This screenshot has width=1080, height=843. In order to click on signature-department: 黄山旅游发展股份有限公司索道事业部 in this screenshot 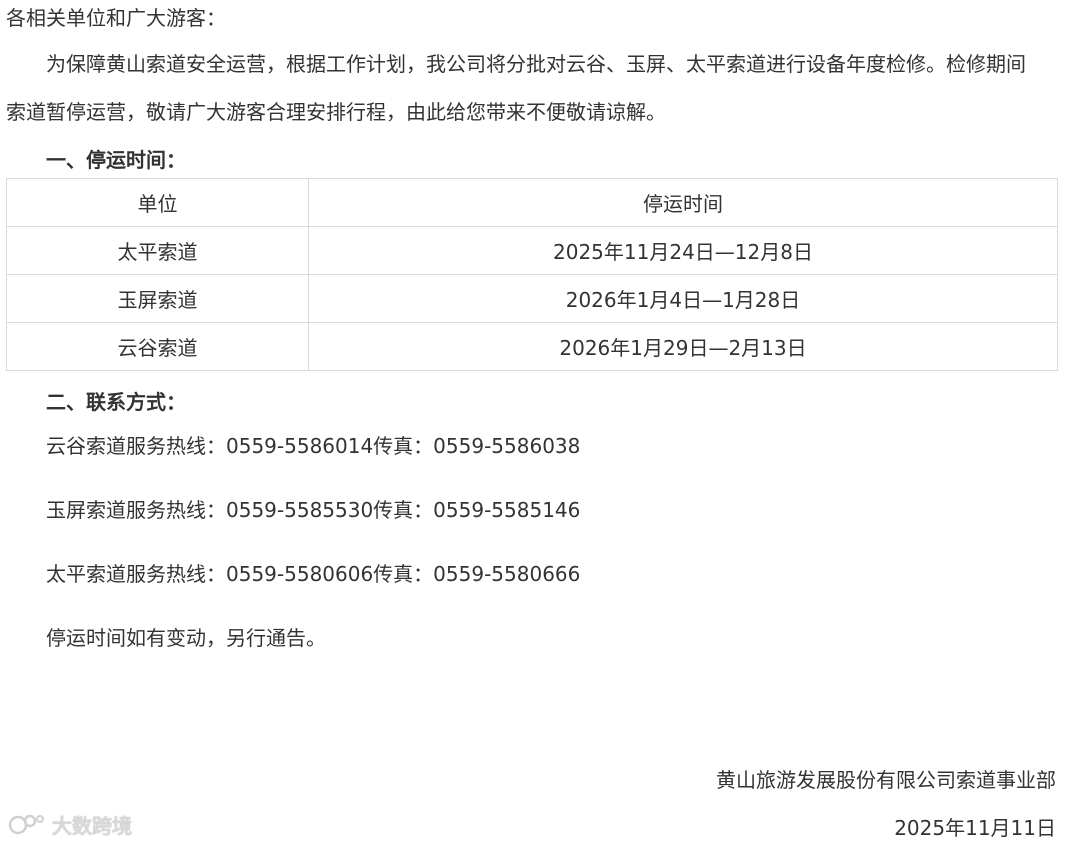, I will do `click(886, 780)`.